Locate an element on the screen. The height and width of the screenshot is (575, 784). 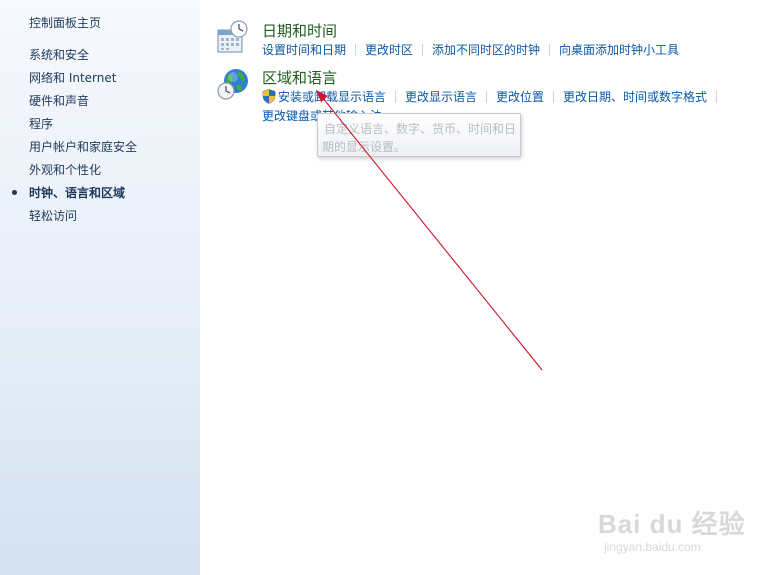
category-links-region-language: 安装或卸载显示语言 更改显示语言 更改位置 更改日期、时间或数字格式 is located at coordinates (494, 97).